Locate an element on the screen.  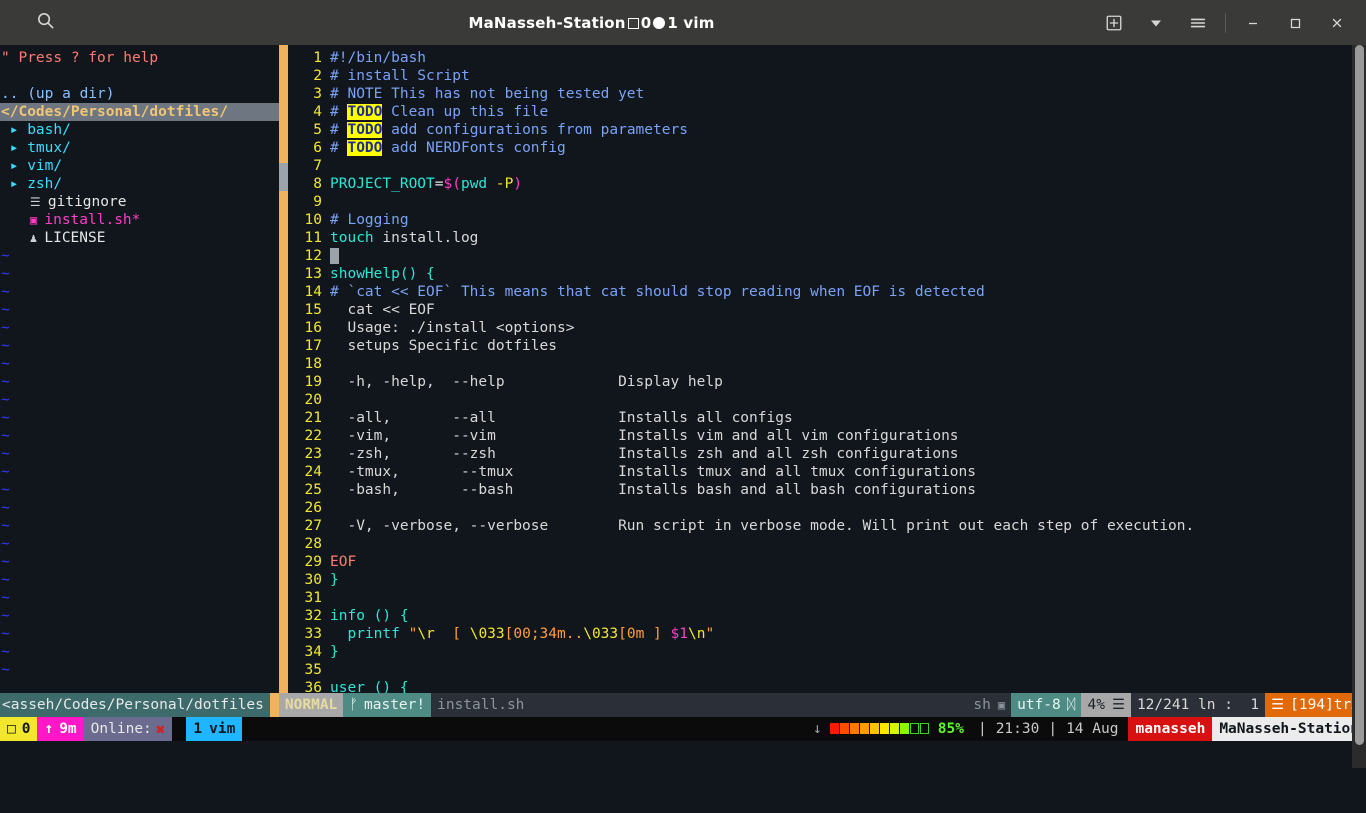
code-token: info () { is located at coordinates (369, 616).